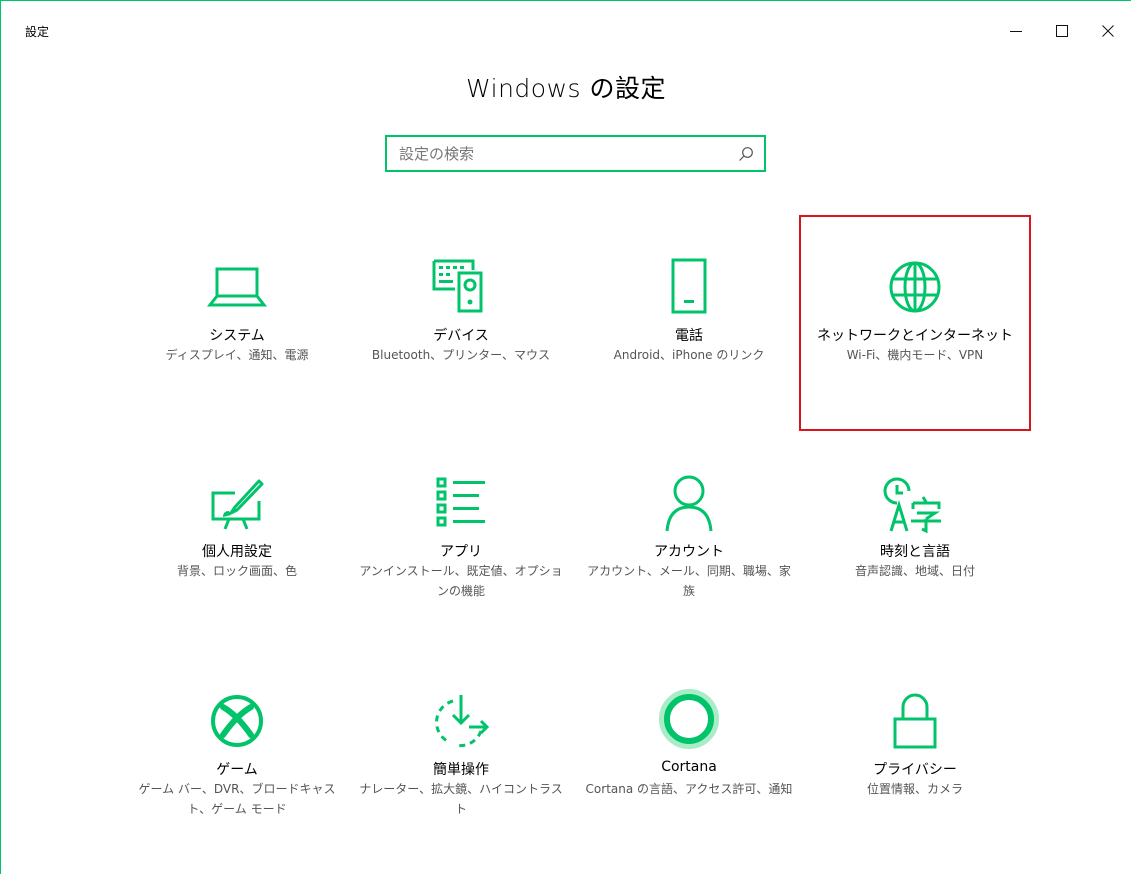  What do you see at coordinates (236, 571) in the screenshot?
I see `tile-description: 背景、ロック画面、色` at bounding box center [236, 571].